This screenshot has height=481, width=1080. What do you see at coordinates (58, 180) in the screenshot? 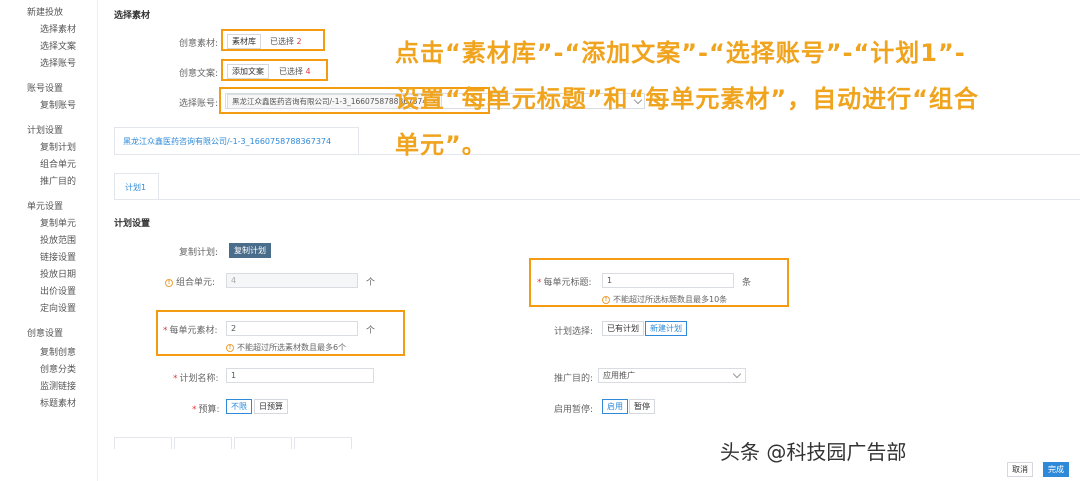
I see `sidebar-item-promo-goal: 推广目的` at bounding box center [58, 180].